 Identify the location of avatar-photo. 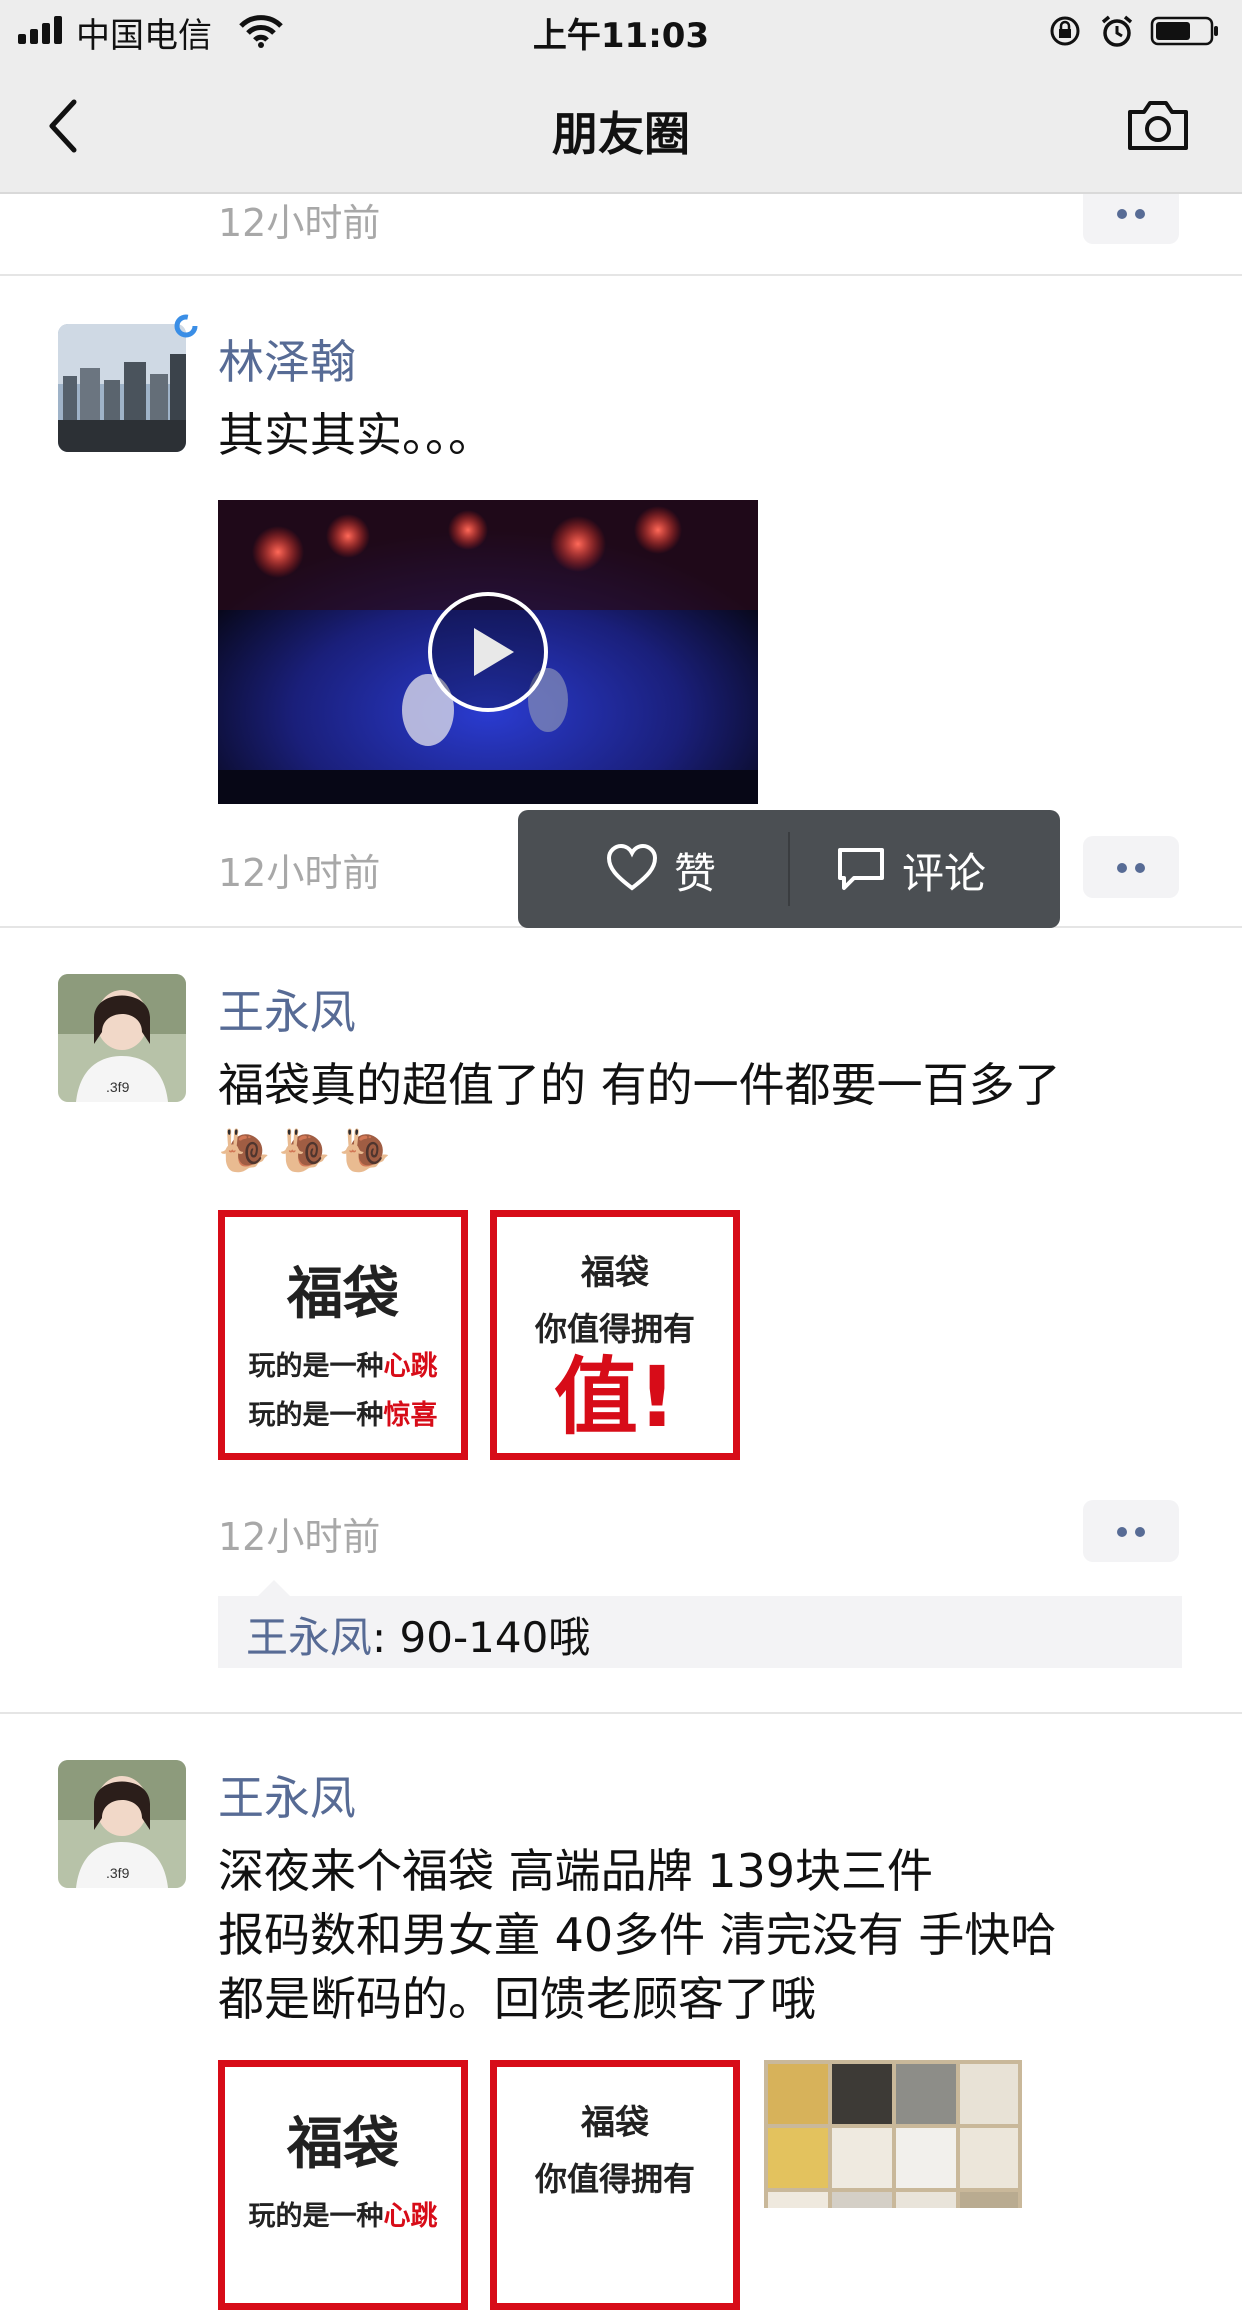
(122, 388).